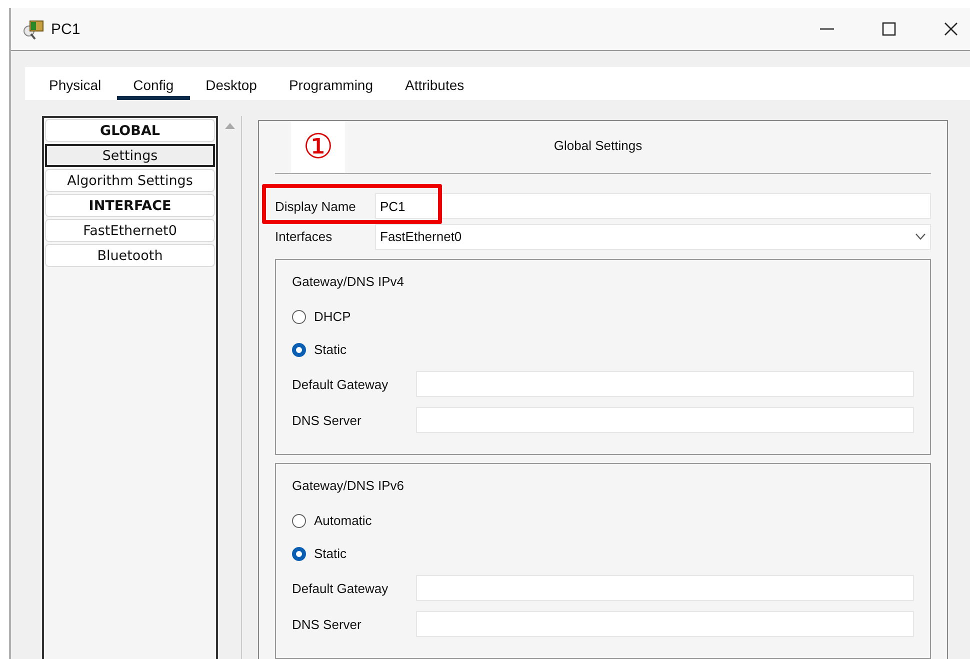 The height and width of the screenshot is (659, 970). What do you see at coordinates (434, 86) in the screenshot?
I see `tab: Attributes` at bounding box center [434, 86].